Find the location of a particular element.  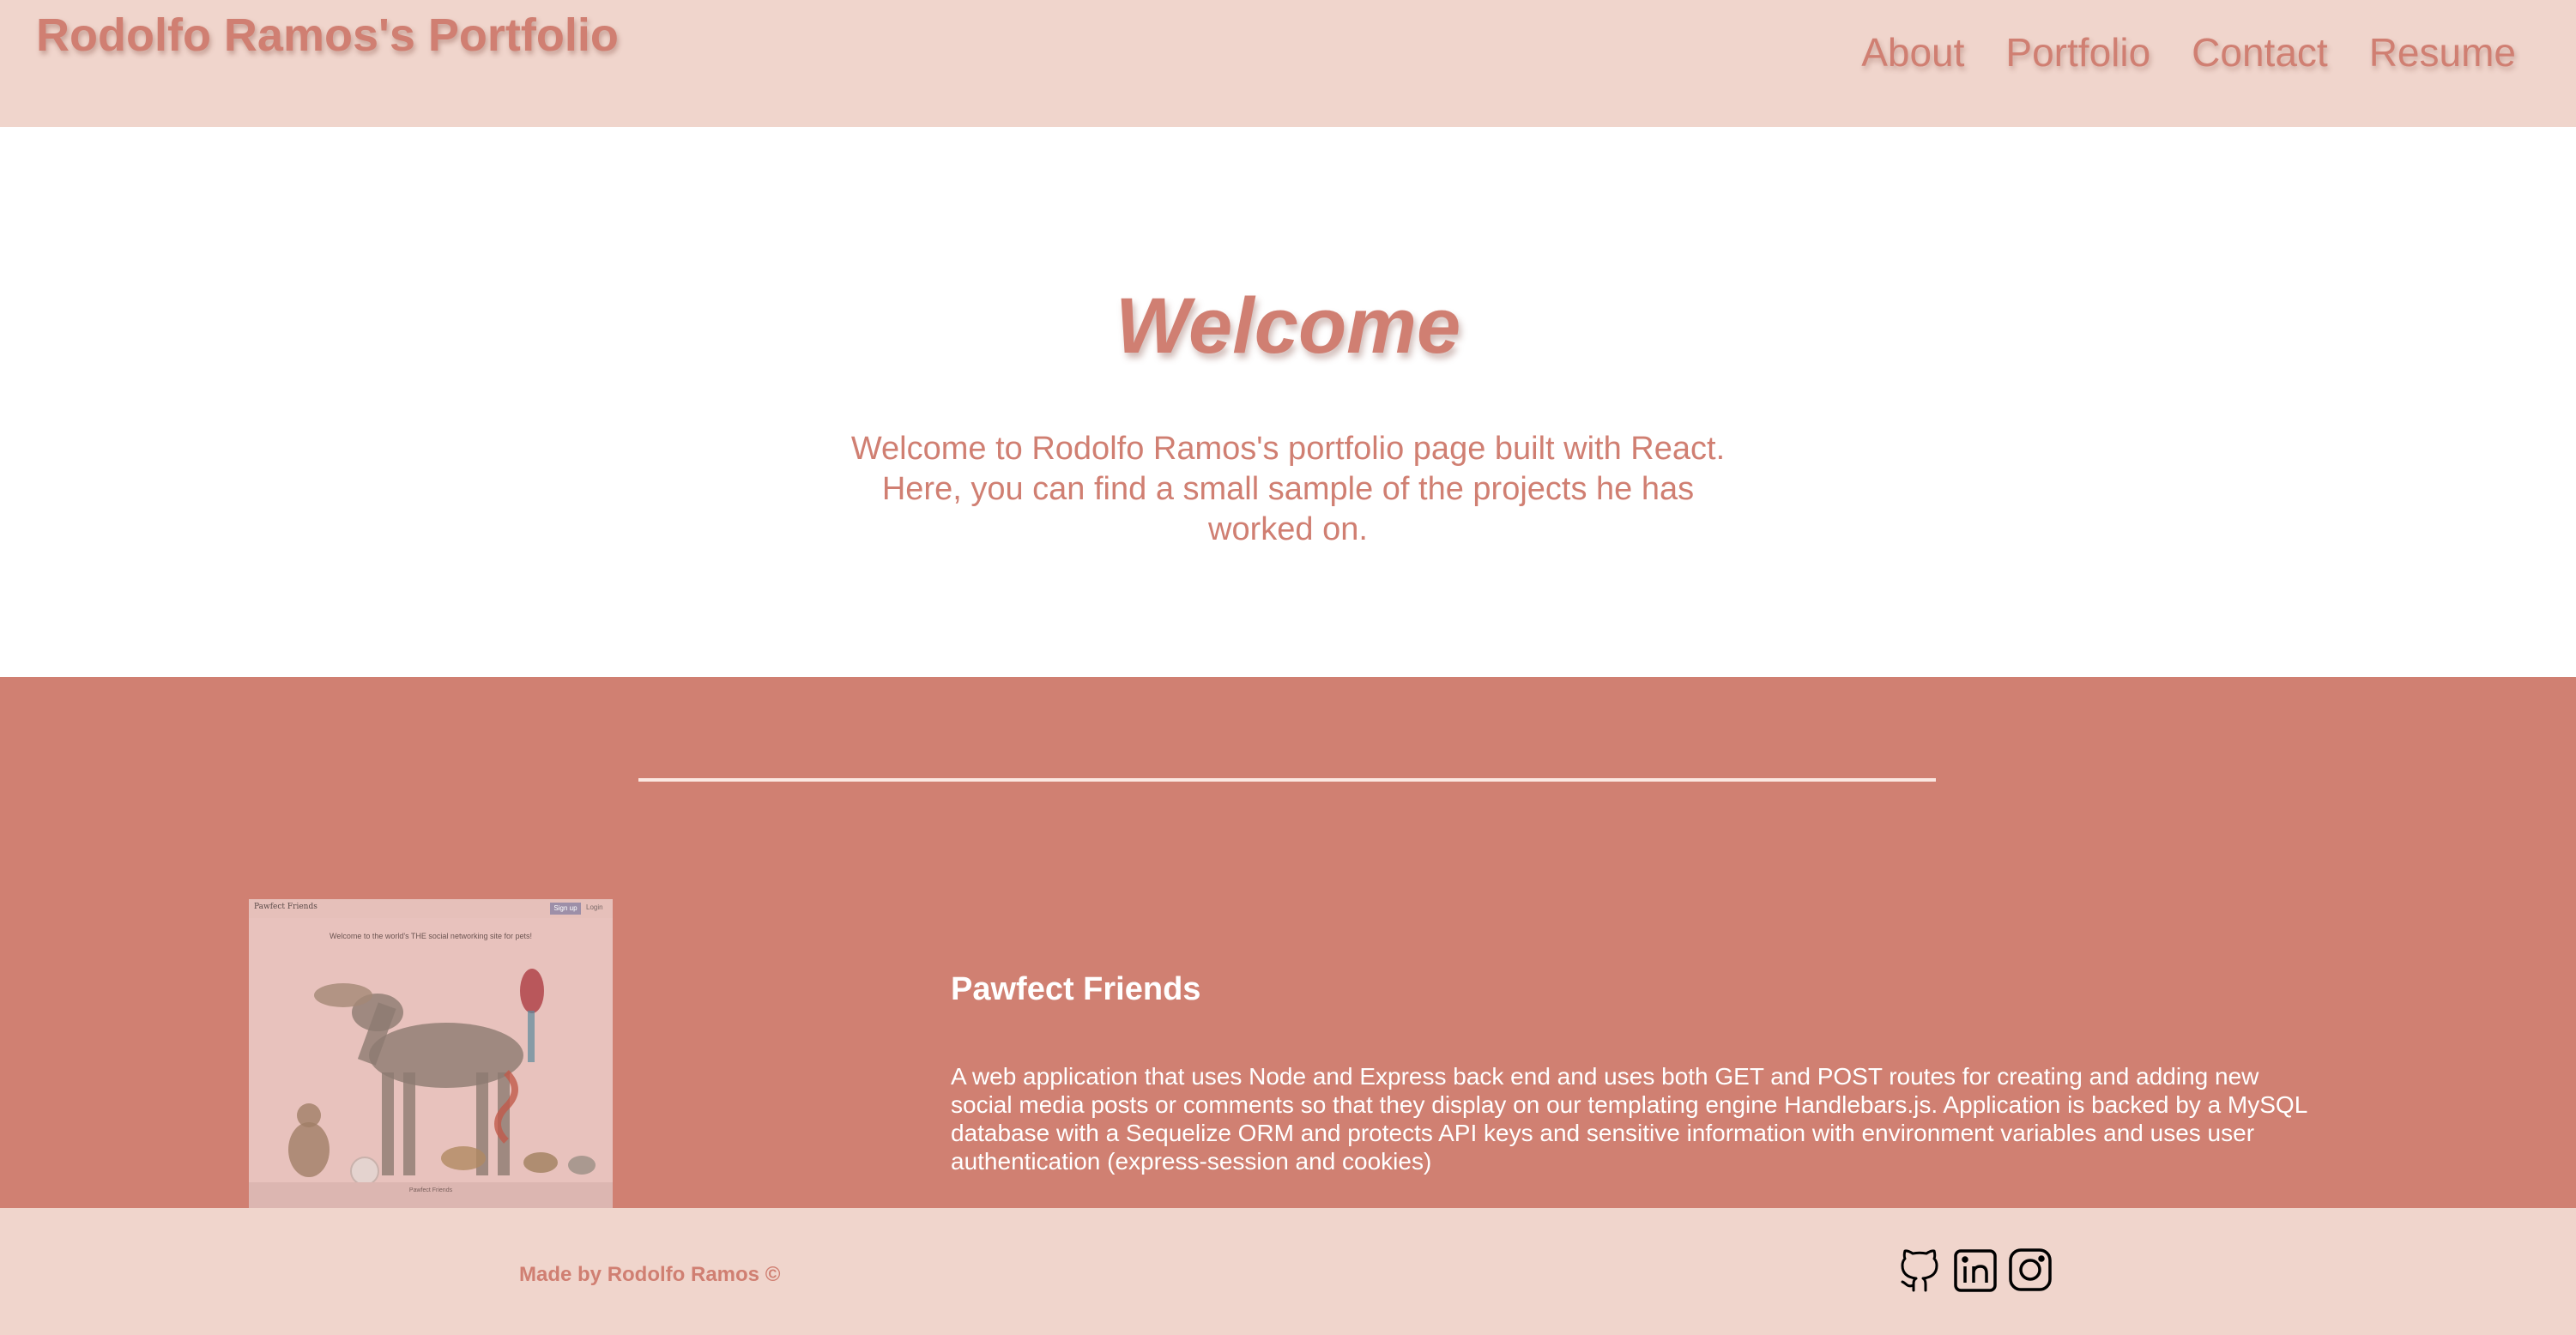

main-nav: About Portfolio Contact Resume is located at coordinates (2188, 52).